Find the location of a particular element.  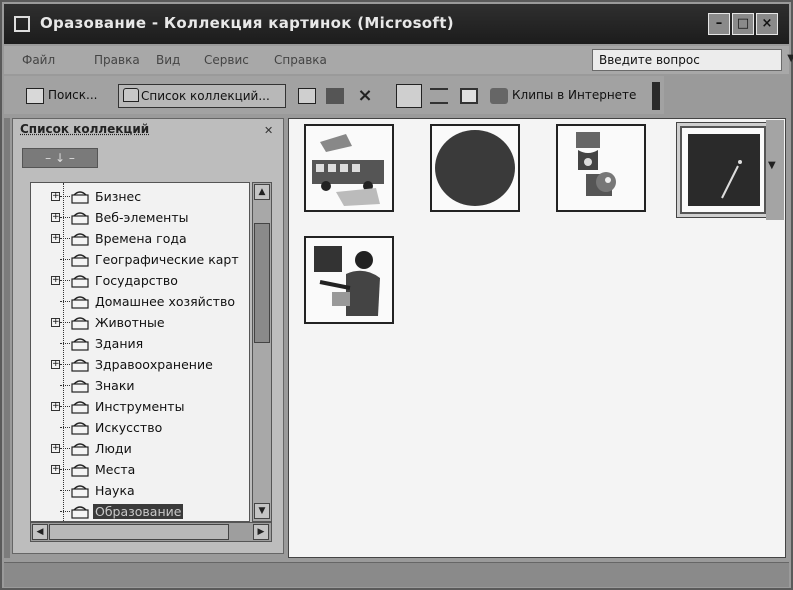

tree-item: + Веб-элементы is located at coordinates (140, 218).